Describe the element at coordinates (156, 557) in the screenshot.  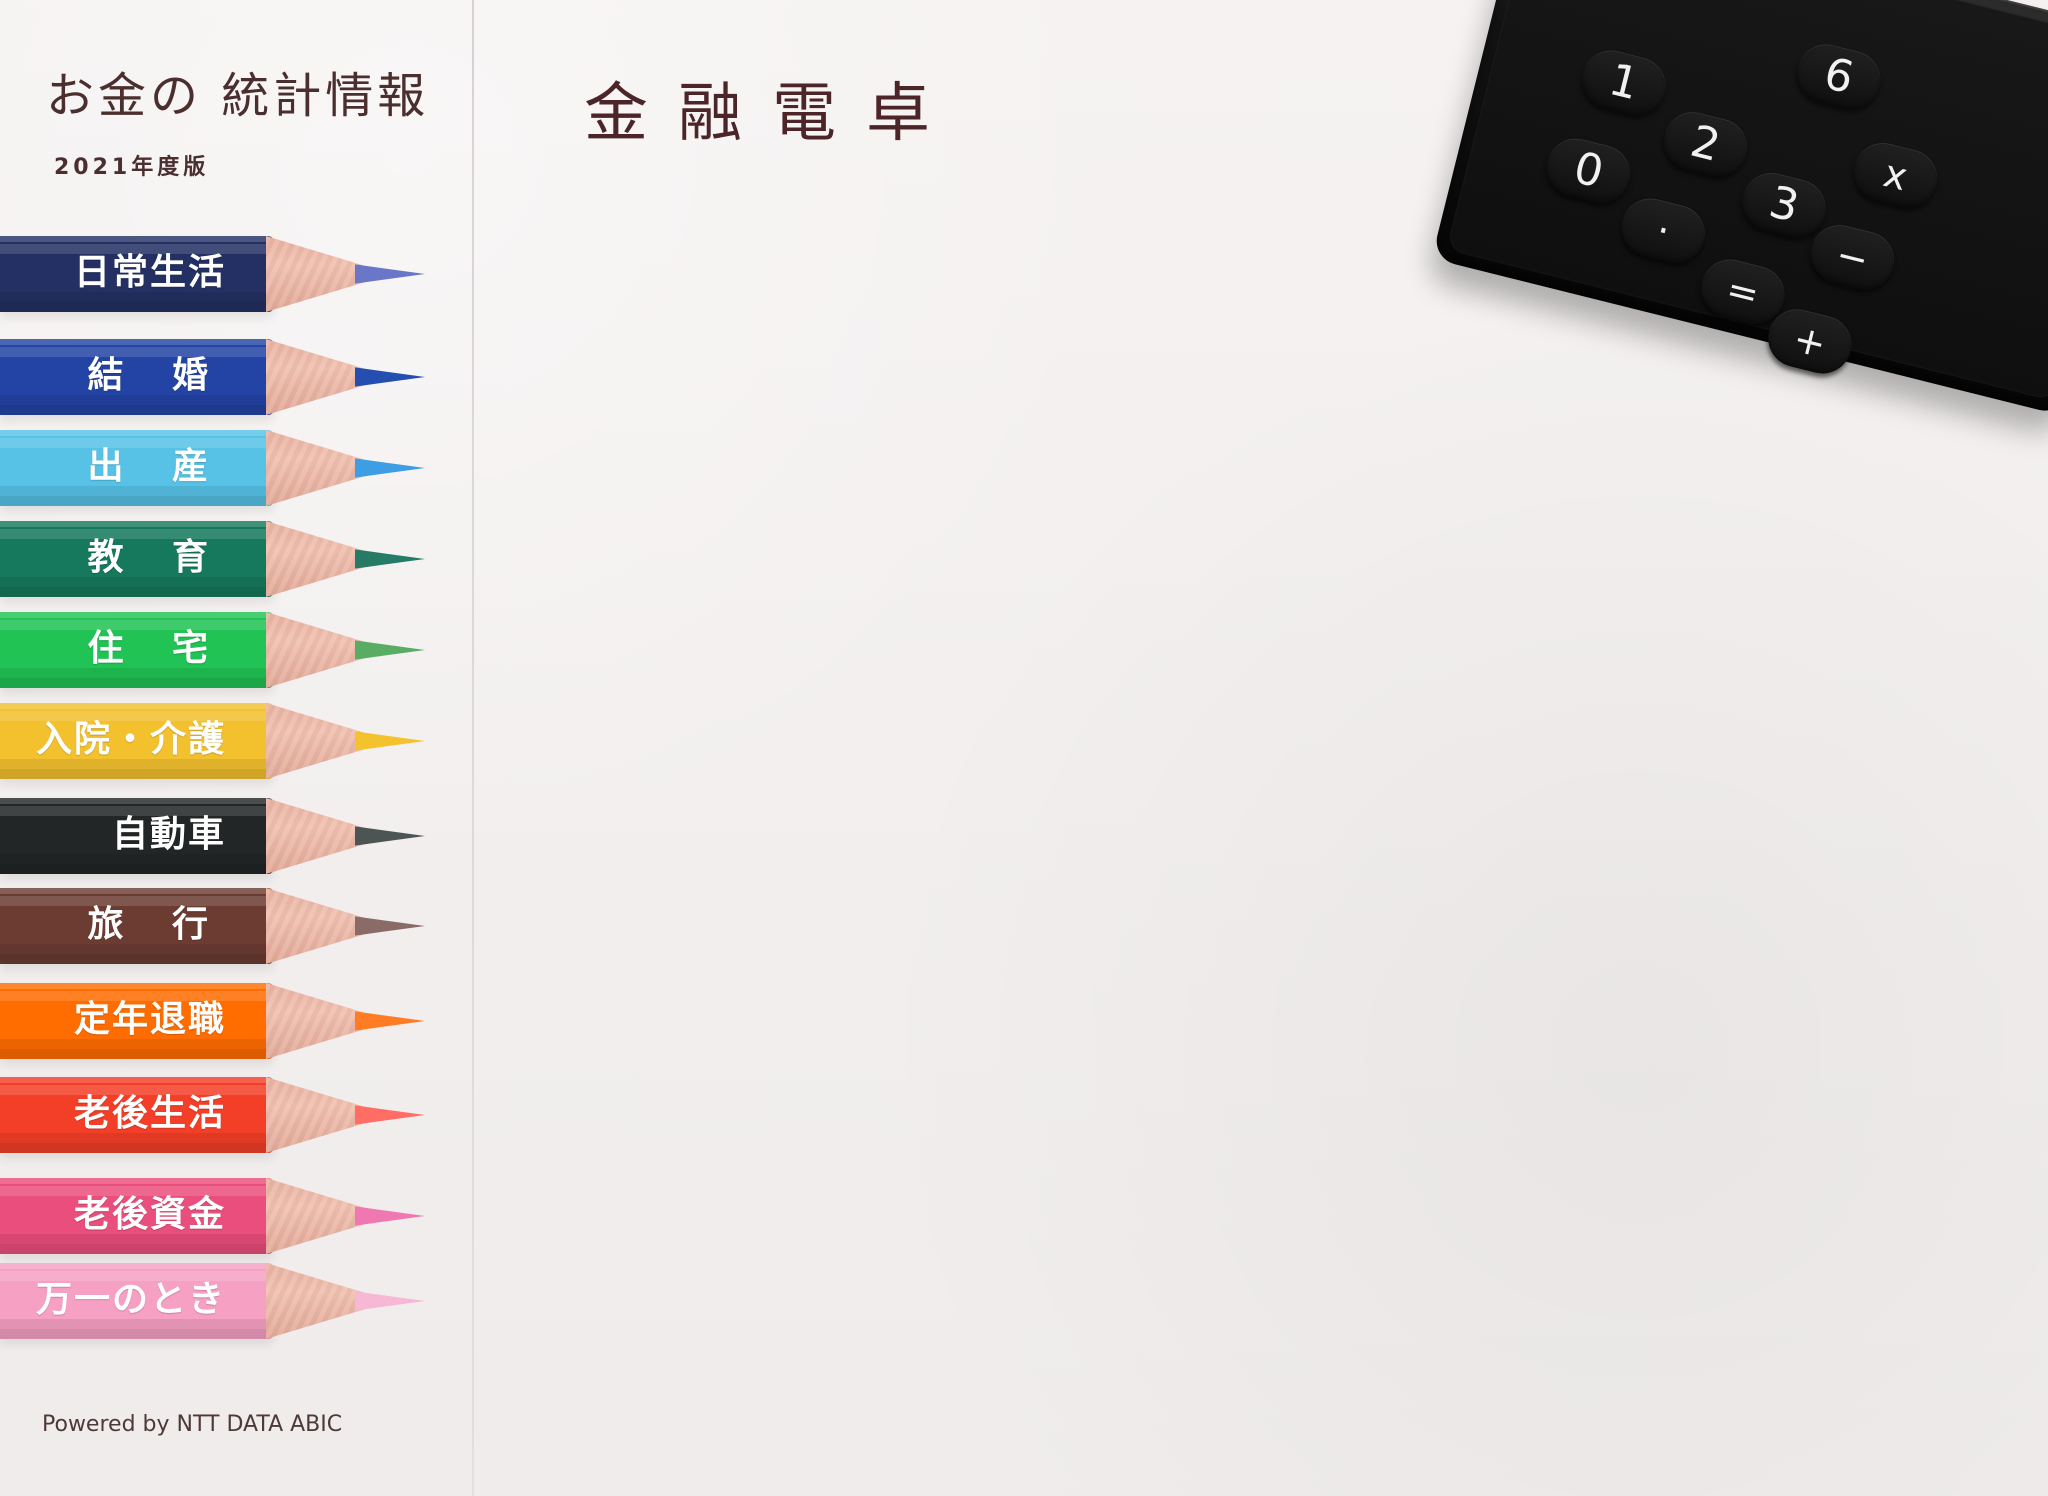
I see `sidebar-item-label: 教 育` at that location.